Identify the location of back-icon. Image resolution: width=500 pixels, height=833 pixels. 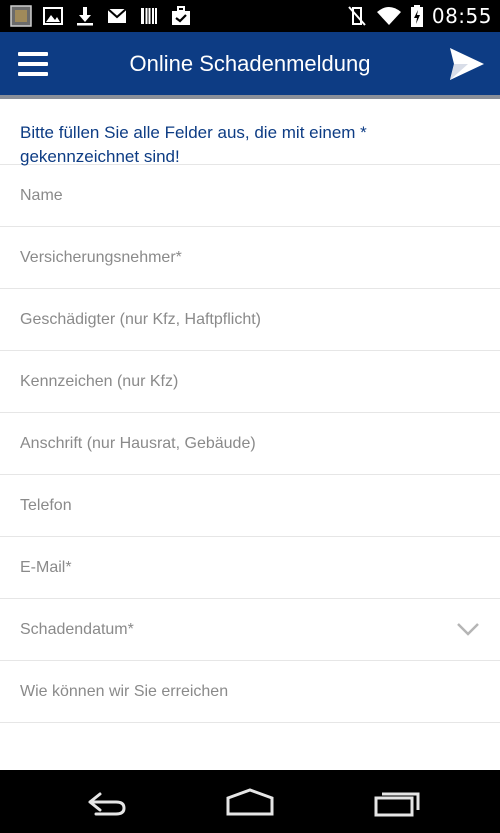
(105, 802).